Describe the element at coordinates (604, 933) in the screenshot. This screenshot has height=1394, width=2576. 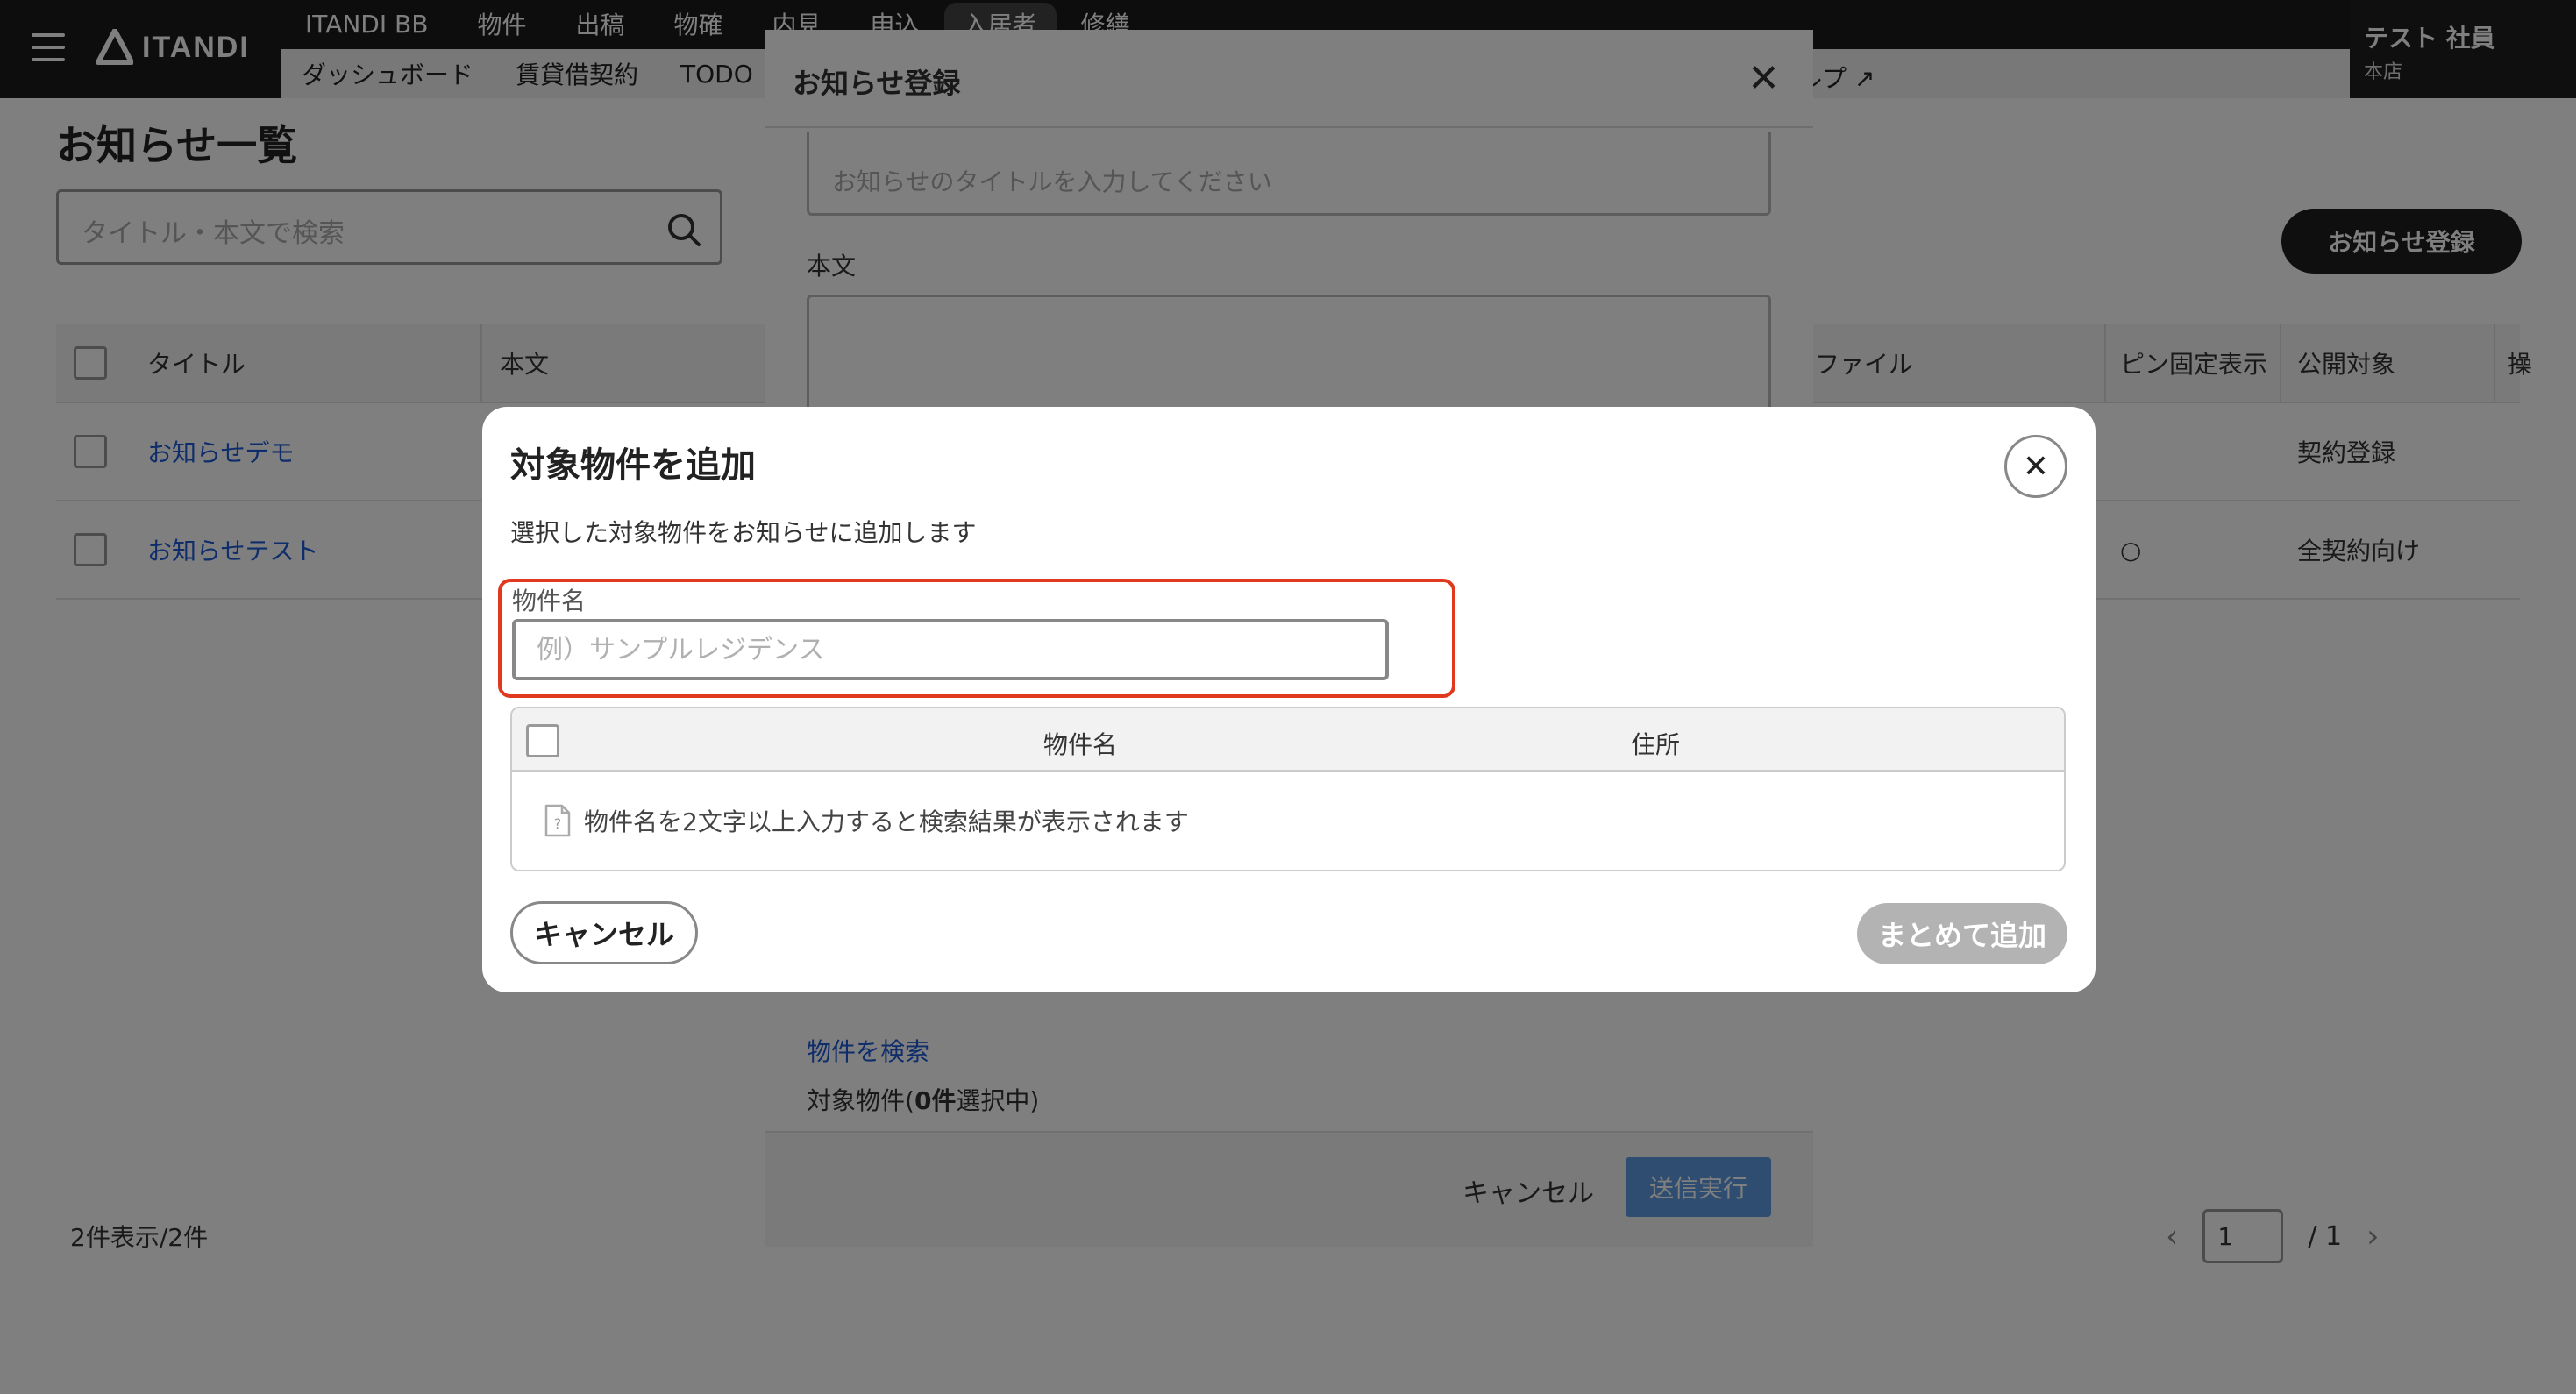
I see `cancel-button: キャンセル` at that location.